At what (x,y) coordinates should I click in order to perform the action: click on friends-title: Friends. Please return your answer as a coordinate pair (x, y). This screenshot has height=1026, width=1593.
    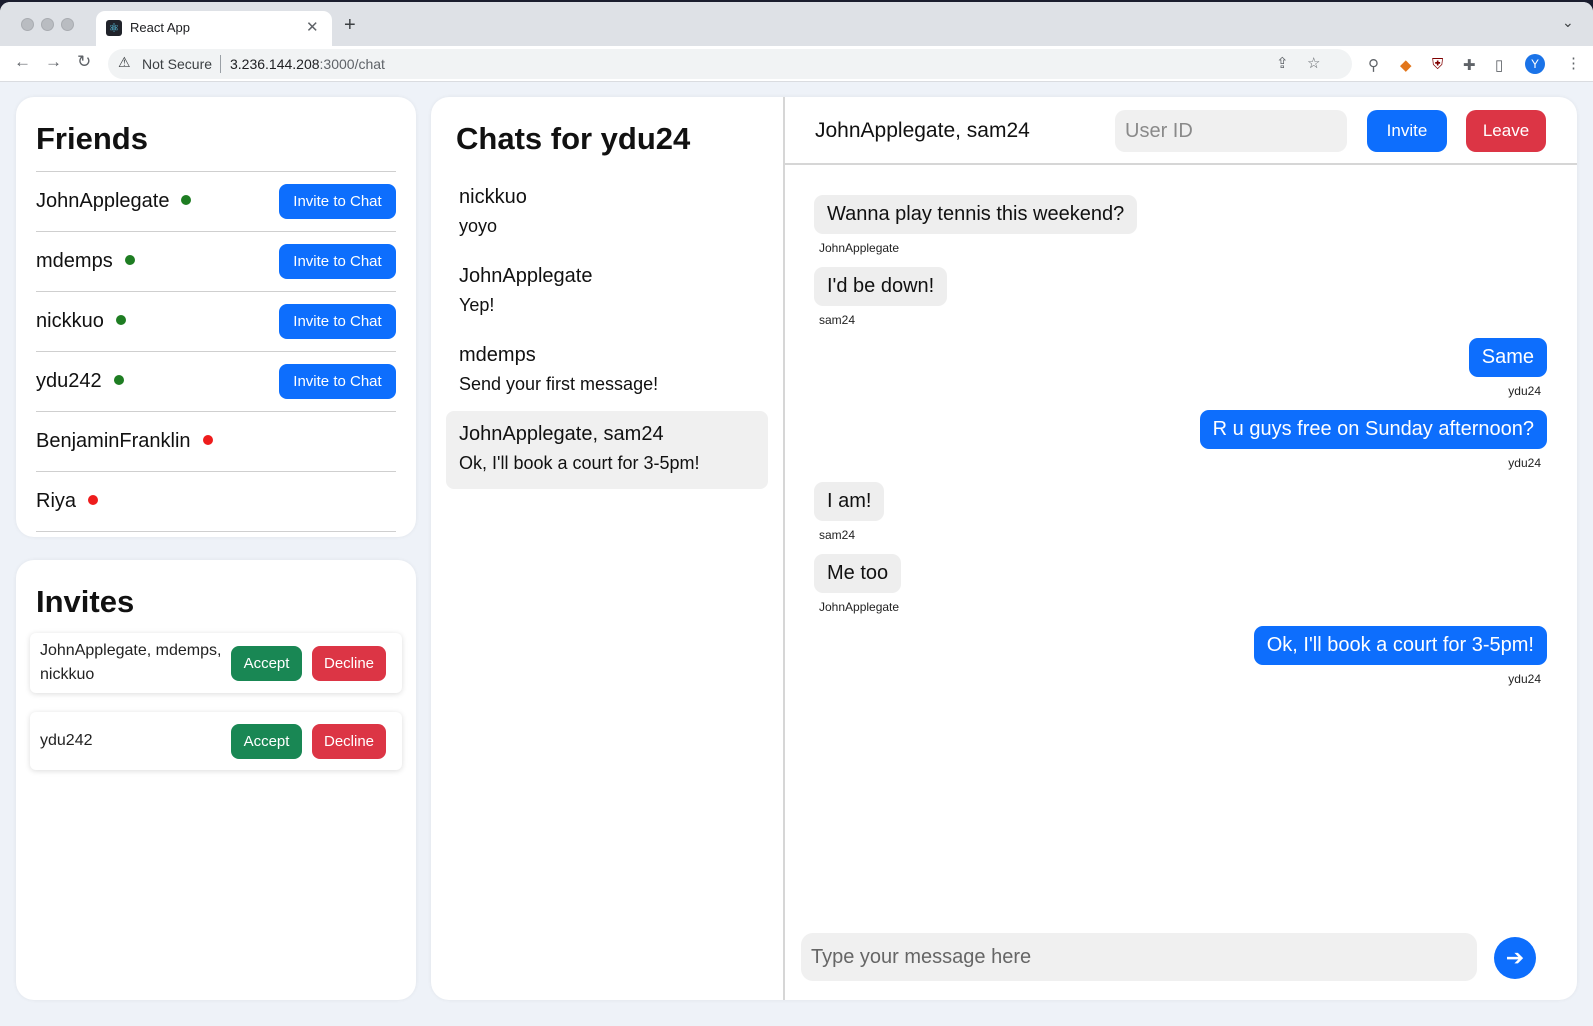
    Looking at the image, I should click on (92, 138).